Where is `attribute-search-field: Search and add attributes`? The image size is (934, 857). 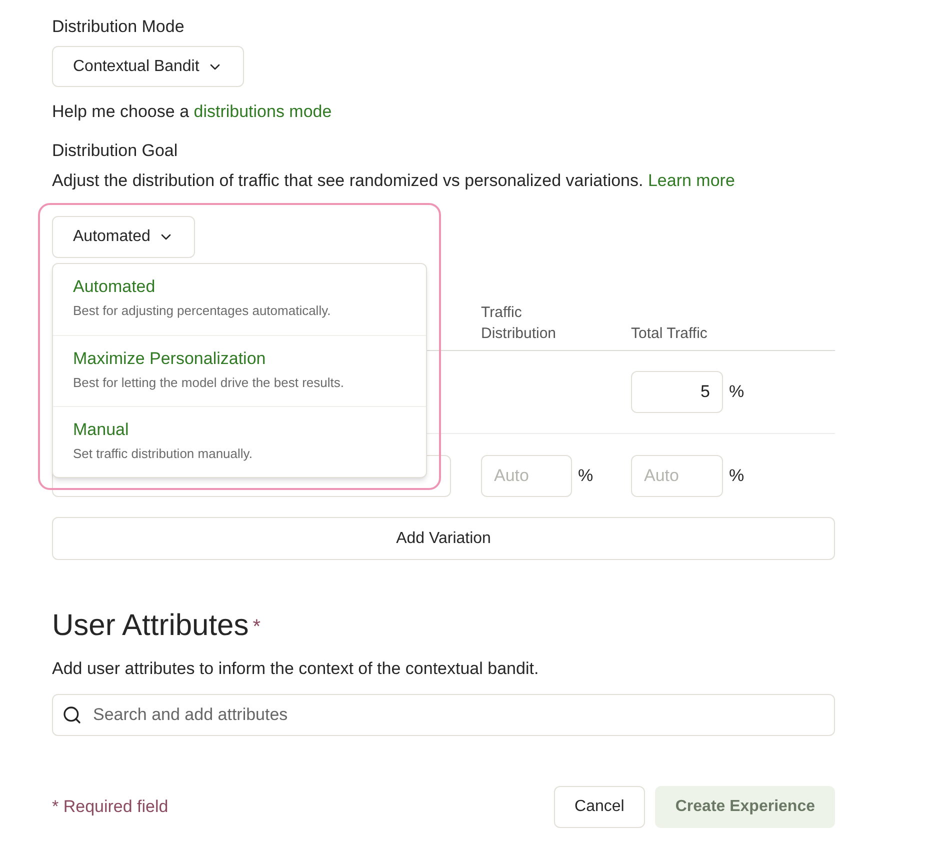 attribute-search-field: Search and add attributes is located at coordinates (443, 715).